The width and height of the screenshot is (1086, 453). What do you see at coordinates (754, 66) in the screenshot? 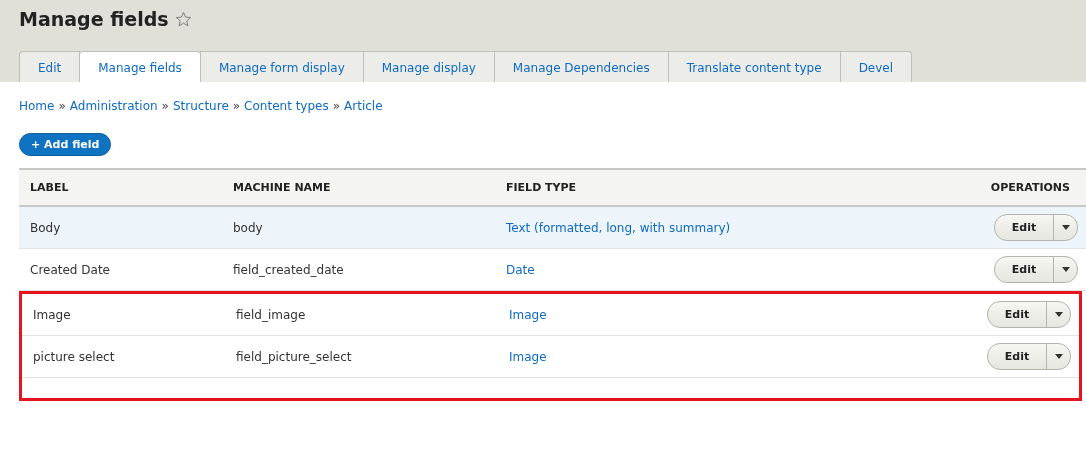
I see `tab: Translate content type` at bounding box center [754, 66].